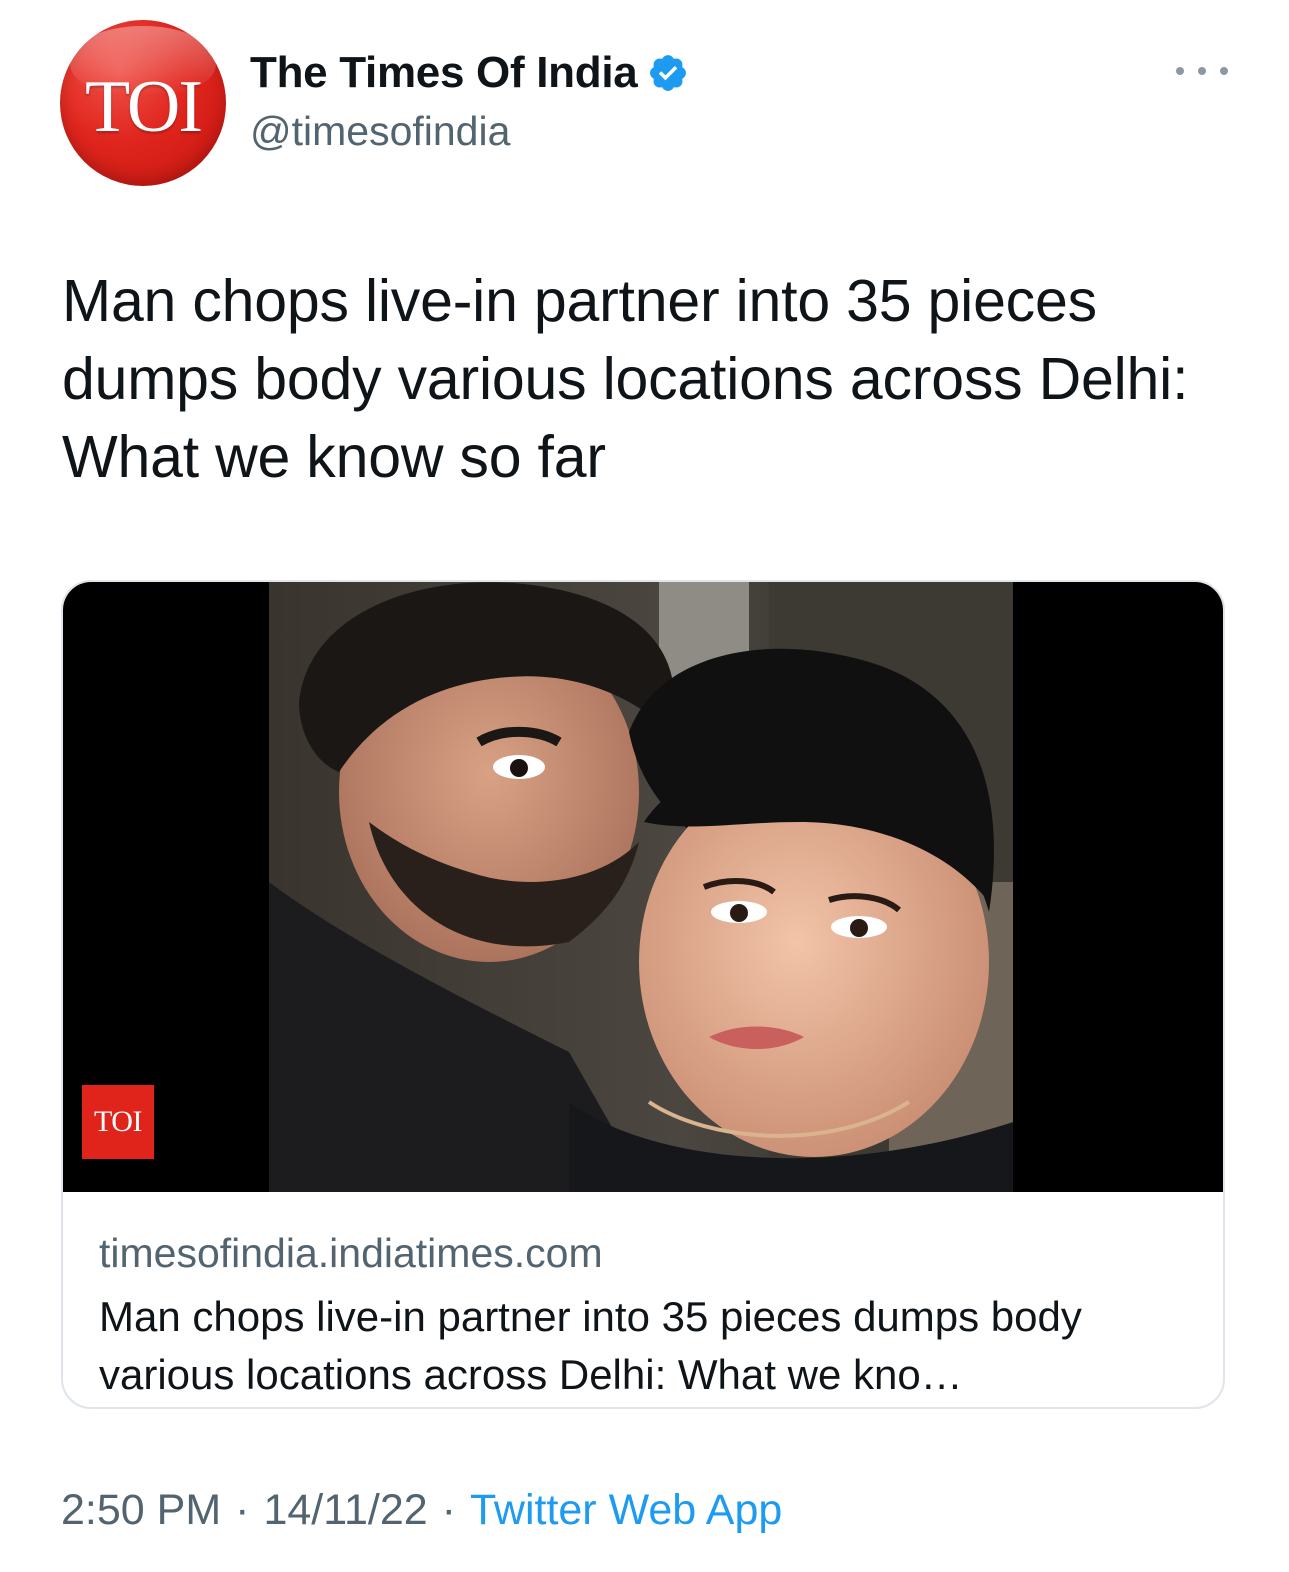 The height and width of the screenshot is (1572, 1289). I want to click on author-name-row: The Times Of India, so click(469, 73).